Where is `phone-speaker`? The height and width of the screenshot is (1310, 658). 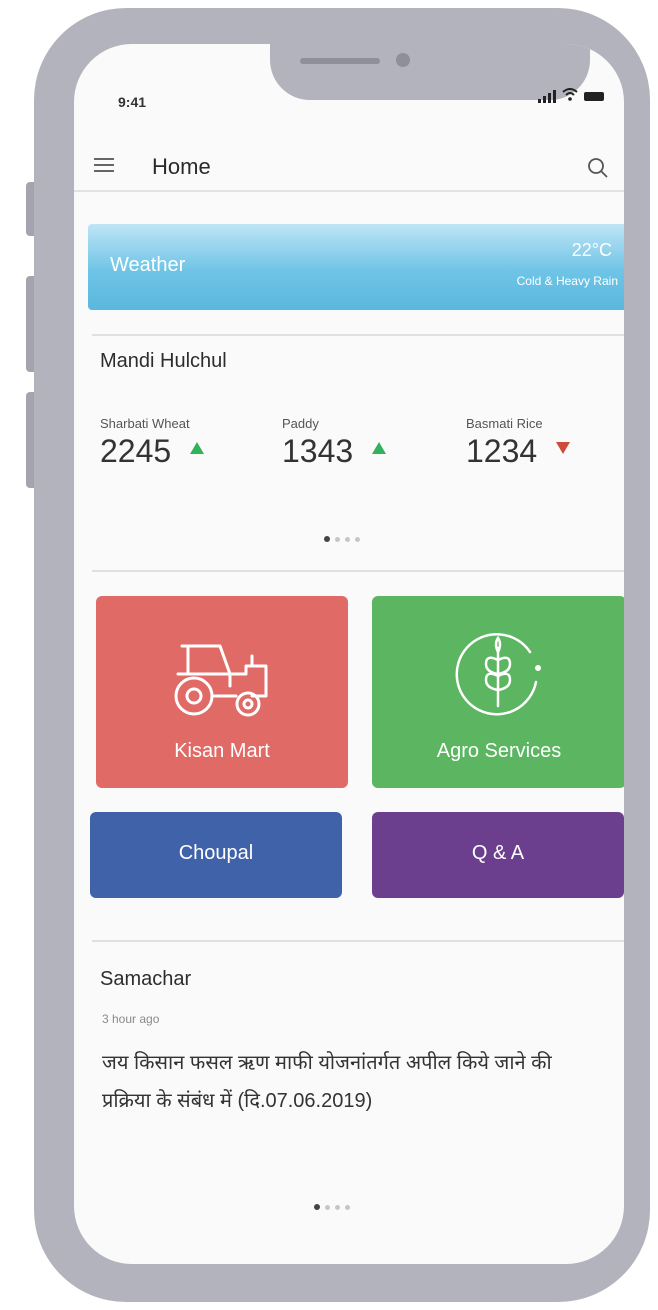 phone-speaker is located at coordinates (340, 61).